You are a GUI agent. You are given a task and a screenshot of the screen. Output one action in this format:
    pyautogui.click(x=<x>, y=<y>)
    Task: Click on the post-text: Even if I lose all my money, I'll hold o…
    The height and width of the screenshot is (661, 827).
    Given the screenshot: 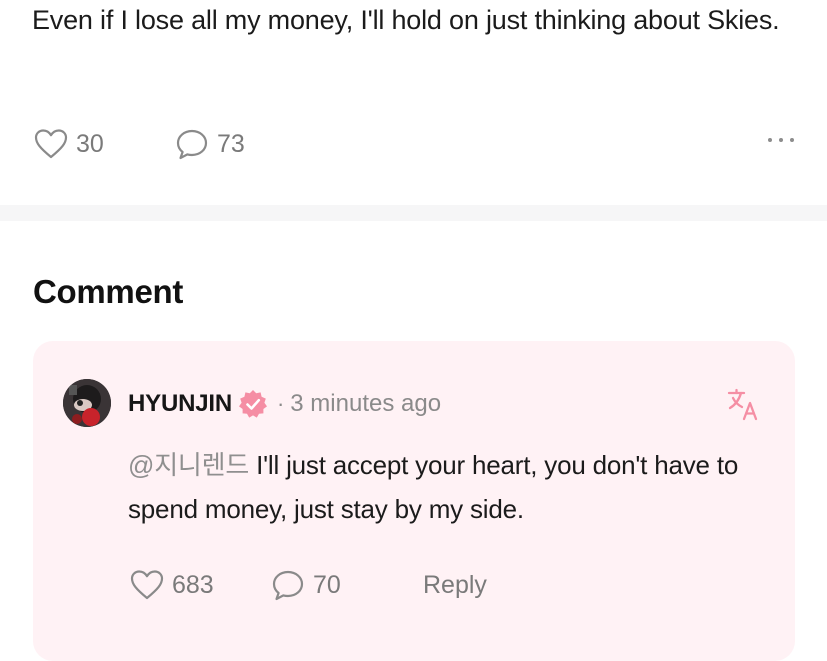 What is the action you would take?
    pyautogui.click(x=406, y=20)
    